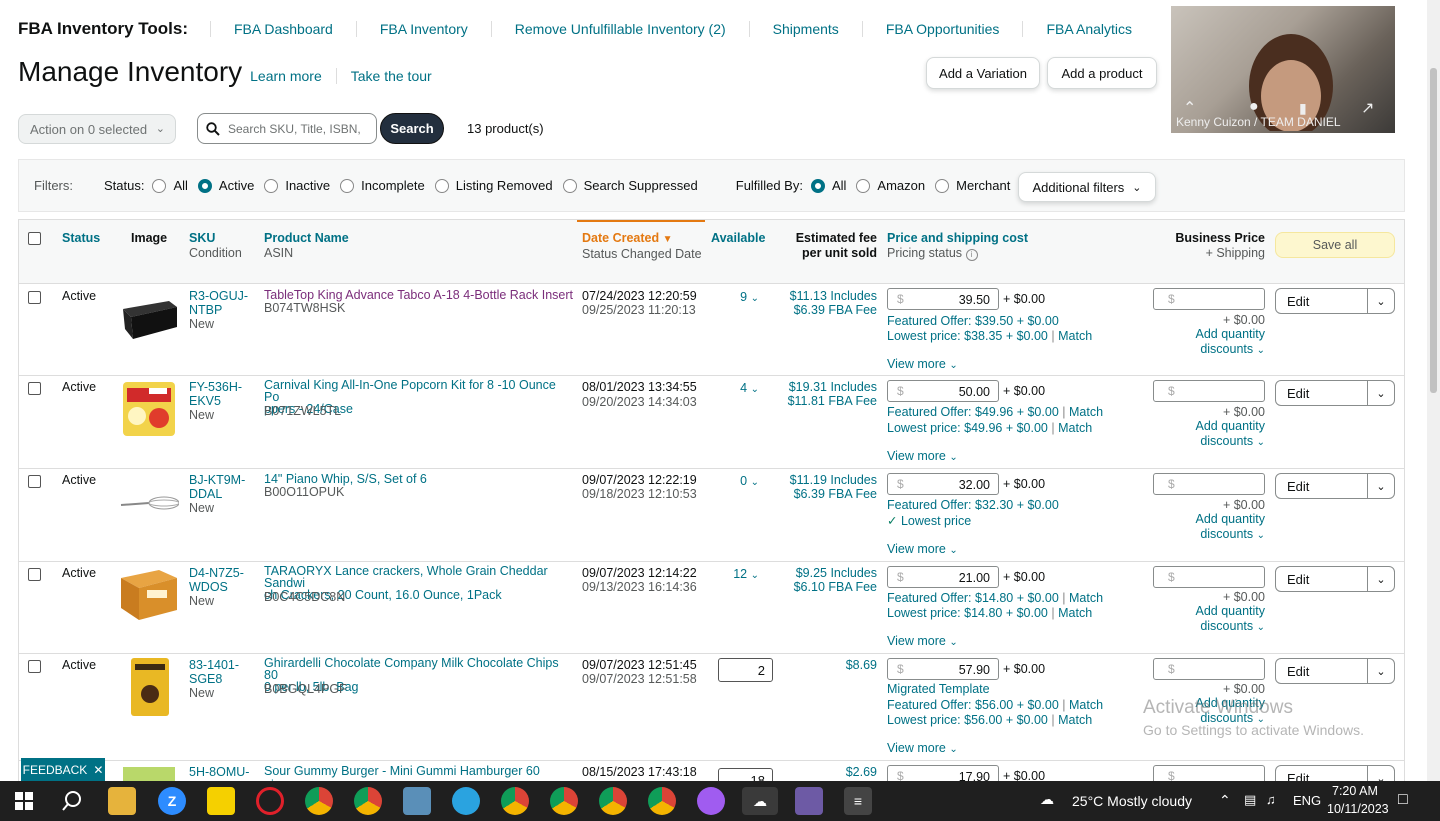 This screenshot has height=821, width=1440. Describe the element at coordinates (1307, 800) in the screenshot. I see `language-indicator: ENG` at that location.